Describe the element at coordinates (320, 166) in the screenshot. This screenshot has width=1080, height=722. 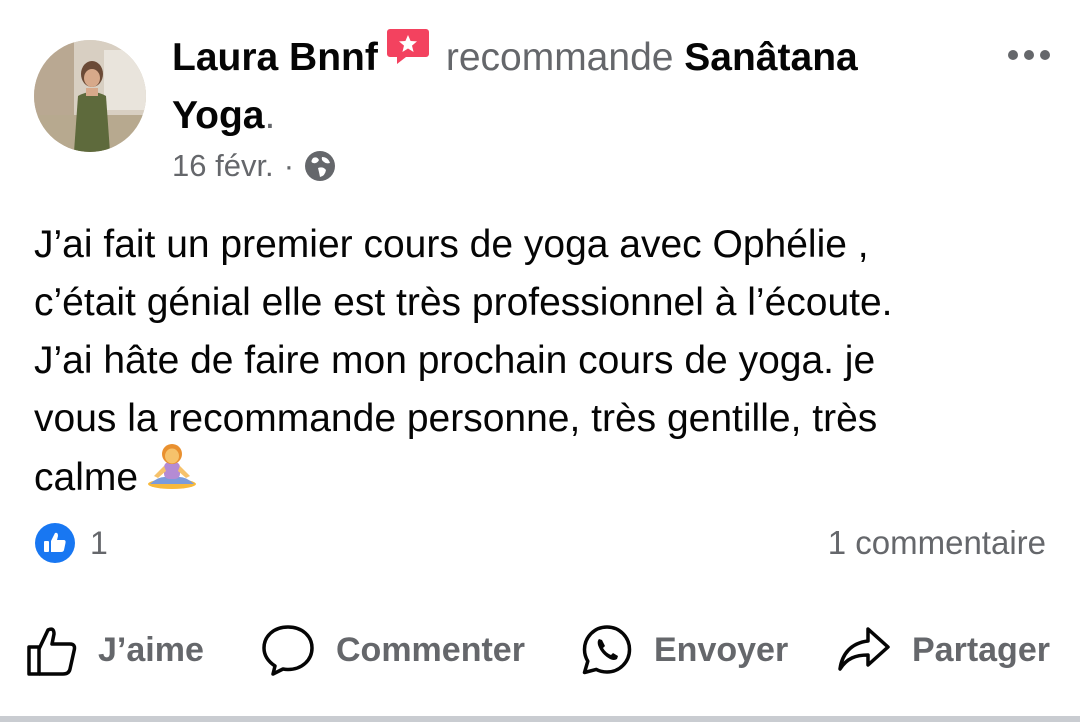
I see `globe-icon` at that location.